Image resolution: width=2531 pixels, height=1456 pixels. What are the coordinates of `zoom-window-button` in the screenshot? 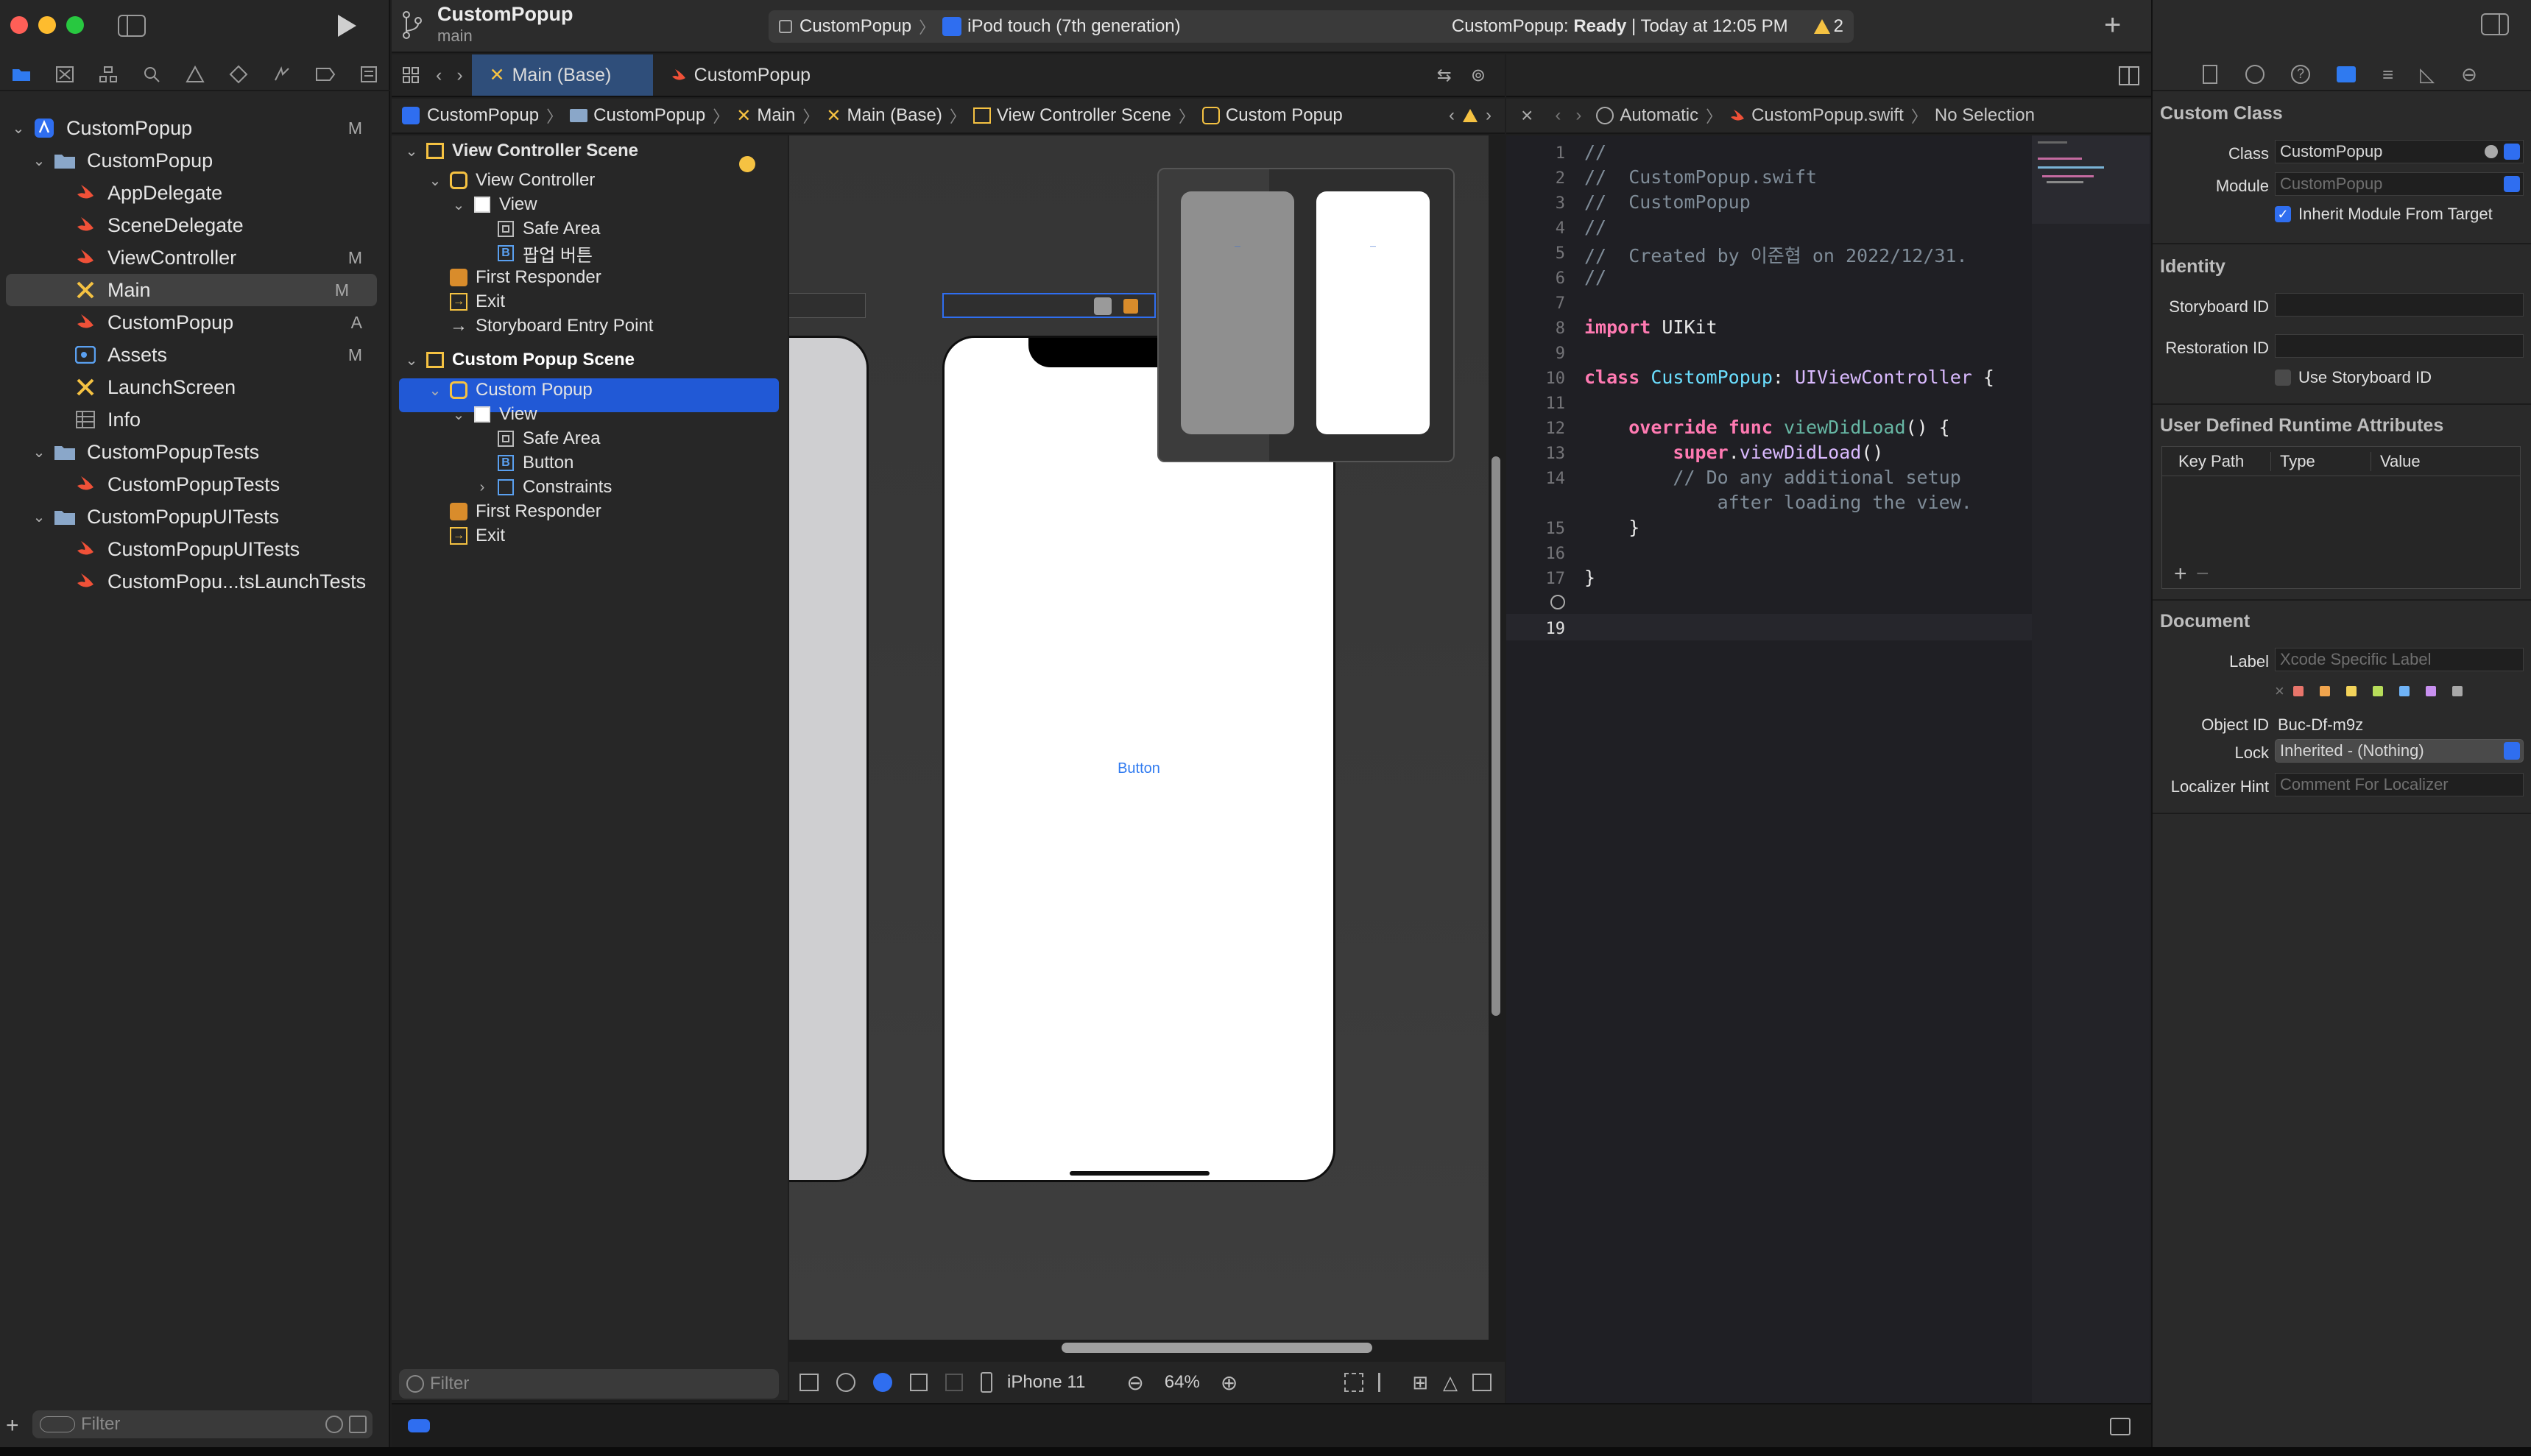 It's located at (75, 25).